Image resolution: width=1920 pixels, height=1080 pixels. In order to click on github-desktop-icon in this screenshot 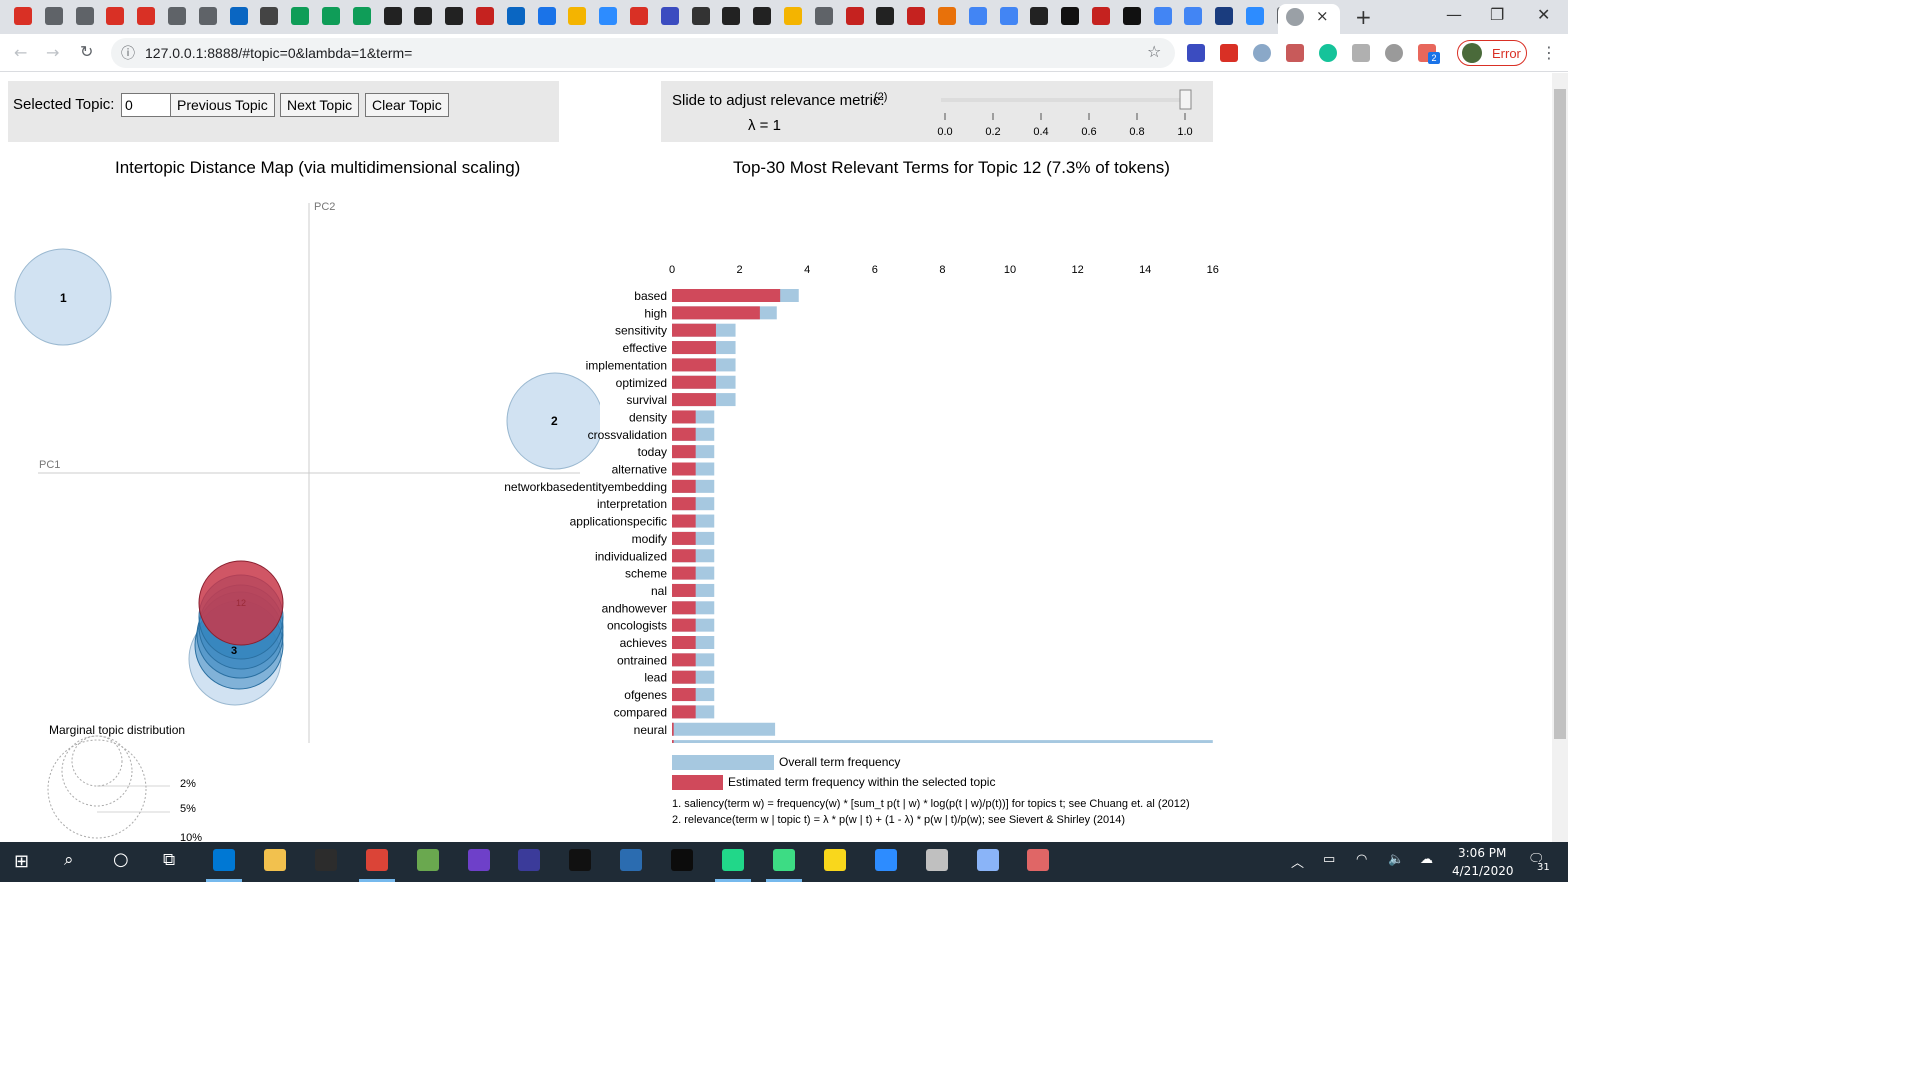, I will do `click(478, 860)`.